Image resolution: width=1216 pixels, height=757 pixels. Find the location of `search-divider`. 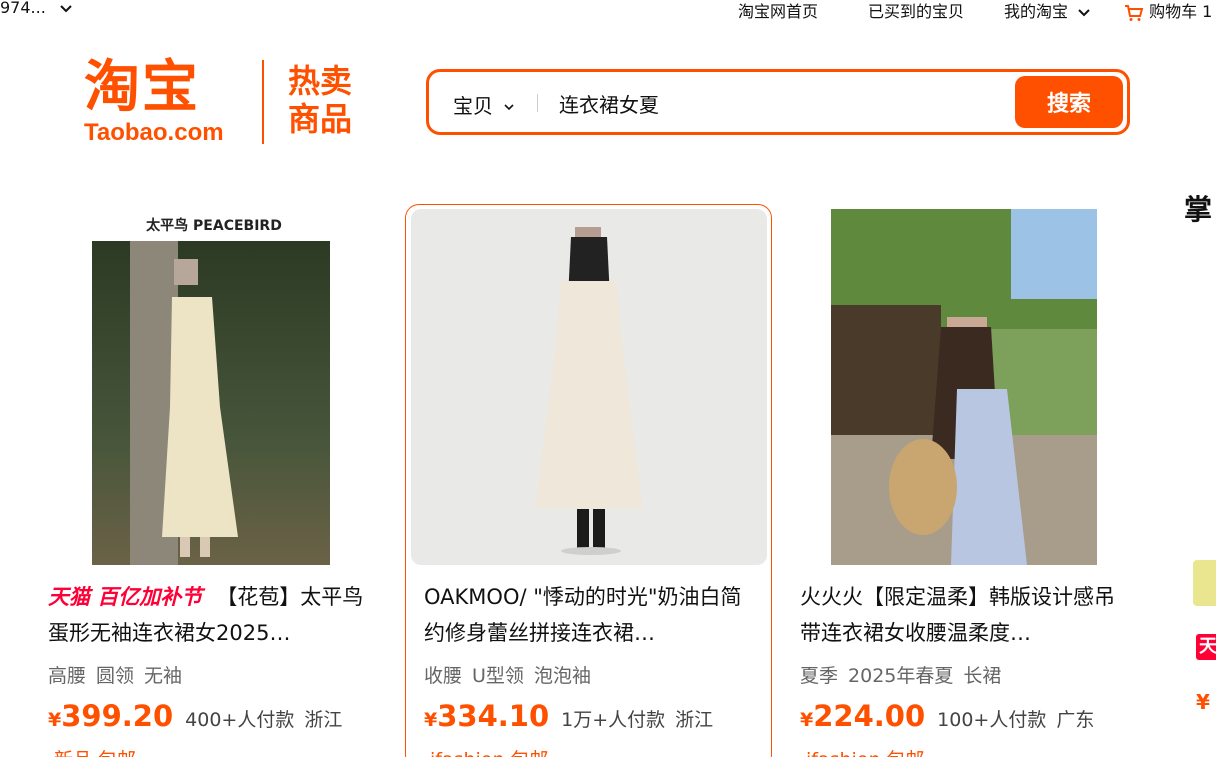

search-divider is located at coordinates (537, 103).